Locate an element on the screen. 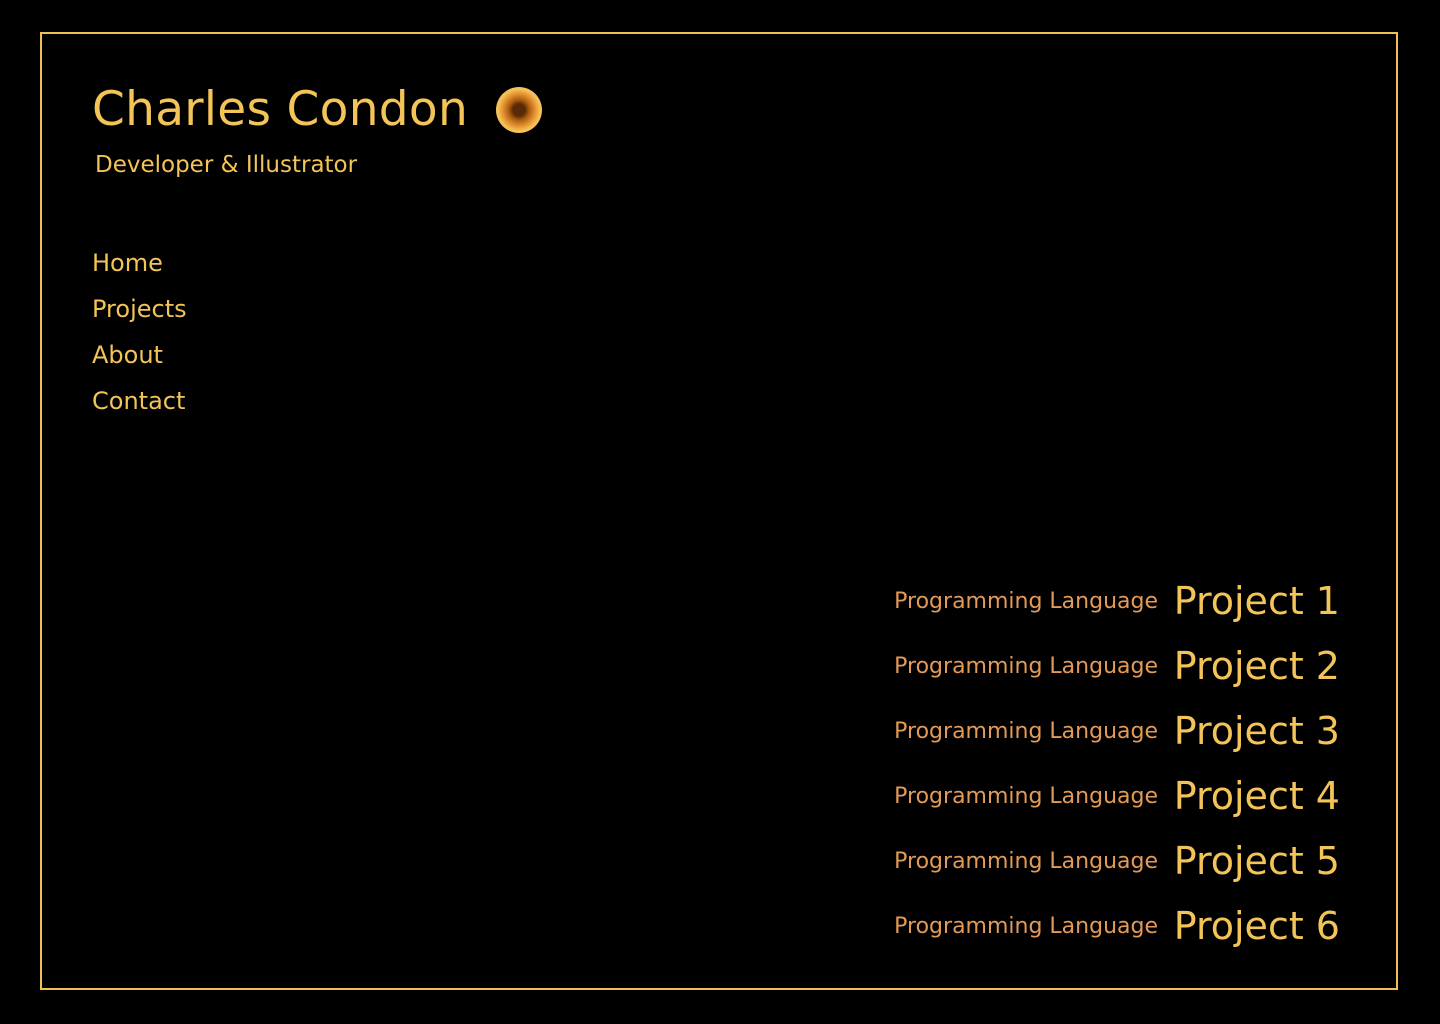 The height and width of the screenshot is (1024, 1440). project-row: Programming Language Project 5 is located at coordinates (1100, 866).